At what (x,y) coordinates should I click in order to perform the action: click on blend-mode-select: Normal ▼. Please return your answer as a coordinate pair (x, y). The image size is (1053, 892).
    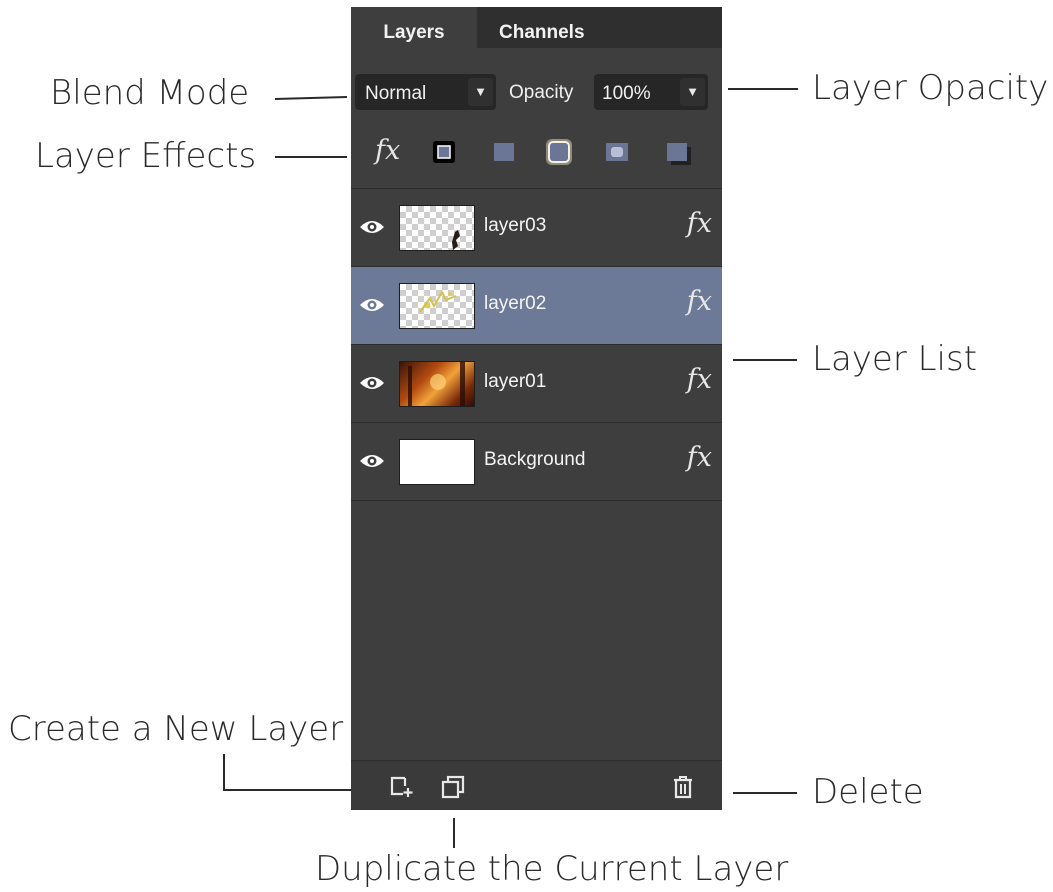
    Looking at the image, I should click on (425, 92).